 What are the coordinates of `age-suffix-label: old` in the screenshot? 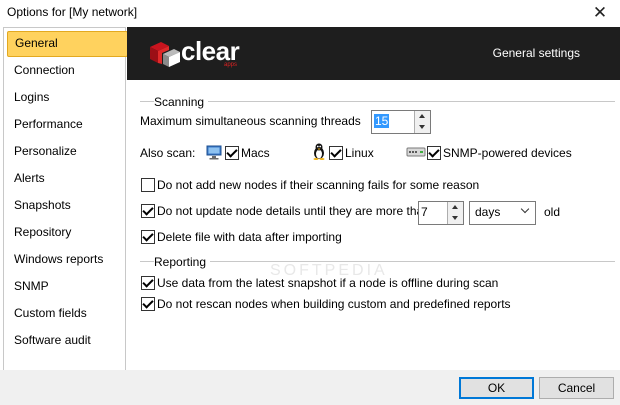 It's located at (552, 212).